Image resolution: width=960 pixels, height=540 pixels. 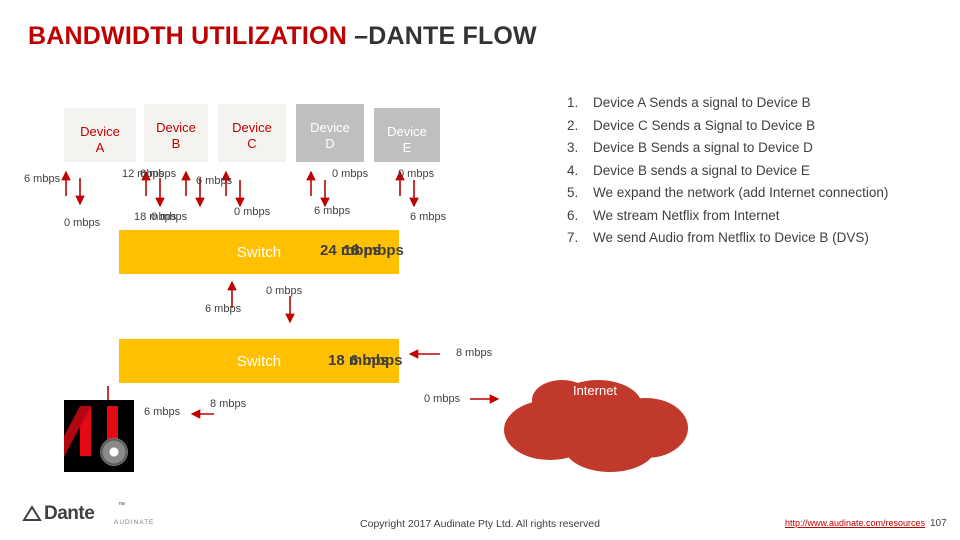 I want to click on label-b-up-right: 6 mbps, so click(x=158, y=174).